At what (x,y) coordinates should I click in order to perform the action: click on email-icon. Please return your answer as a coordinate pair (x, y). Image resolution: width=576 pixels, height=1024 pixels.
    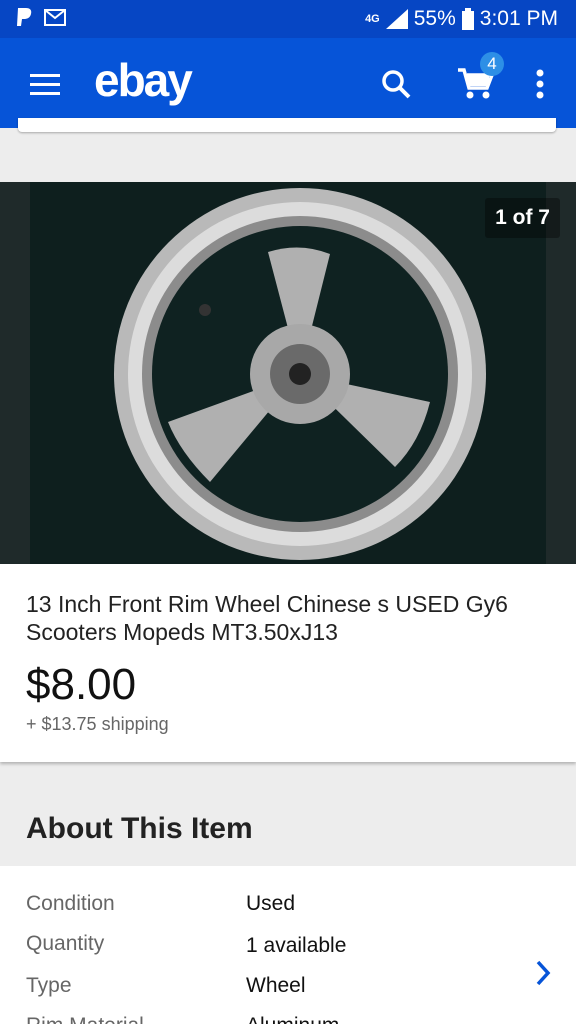
    Looking at the image, I should click on (55, 17).